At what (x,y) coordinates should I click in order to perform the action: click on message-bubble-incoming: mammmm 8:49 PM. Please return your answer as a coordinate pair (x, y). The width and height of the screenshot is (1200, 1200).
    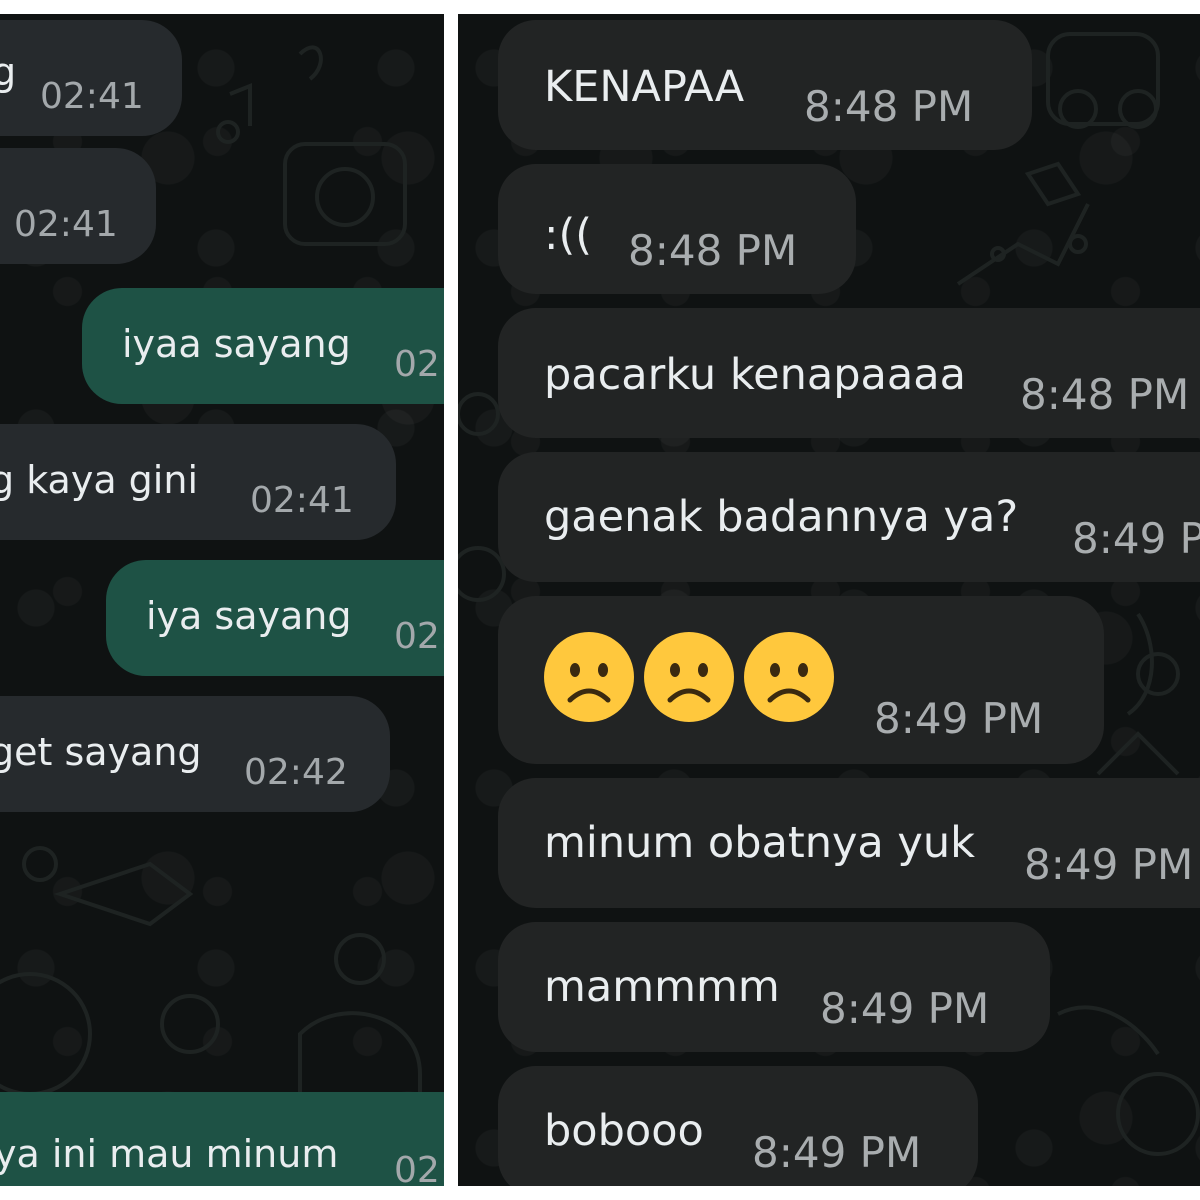
    Looking at the image, I should click on (774, 987).